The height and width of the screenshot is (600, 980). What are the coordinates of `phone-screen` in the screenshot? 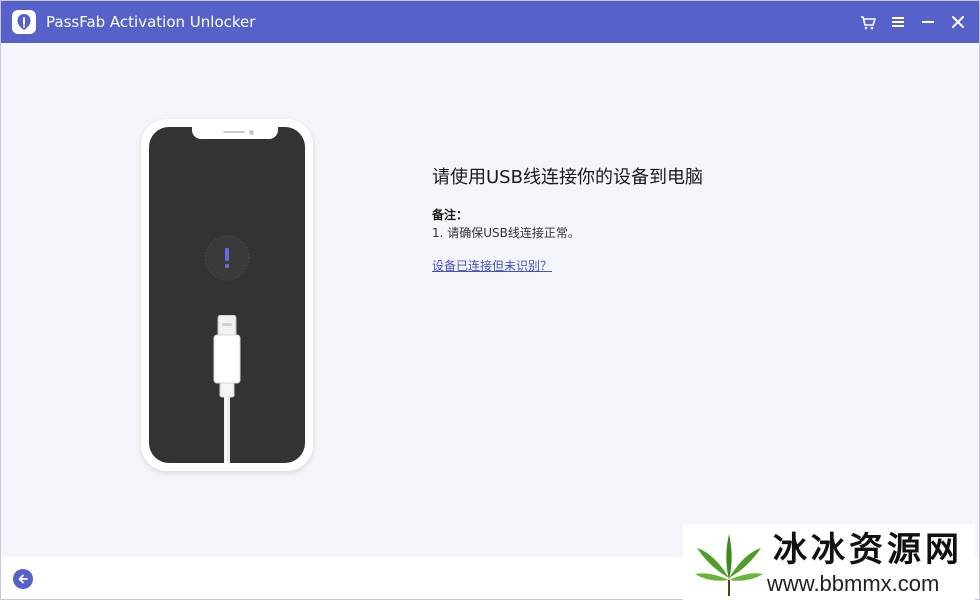 It's located at (227, 295).